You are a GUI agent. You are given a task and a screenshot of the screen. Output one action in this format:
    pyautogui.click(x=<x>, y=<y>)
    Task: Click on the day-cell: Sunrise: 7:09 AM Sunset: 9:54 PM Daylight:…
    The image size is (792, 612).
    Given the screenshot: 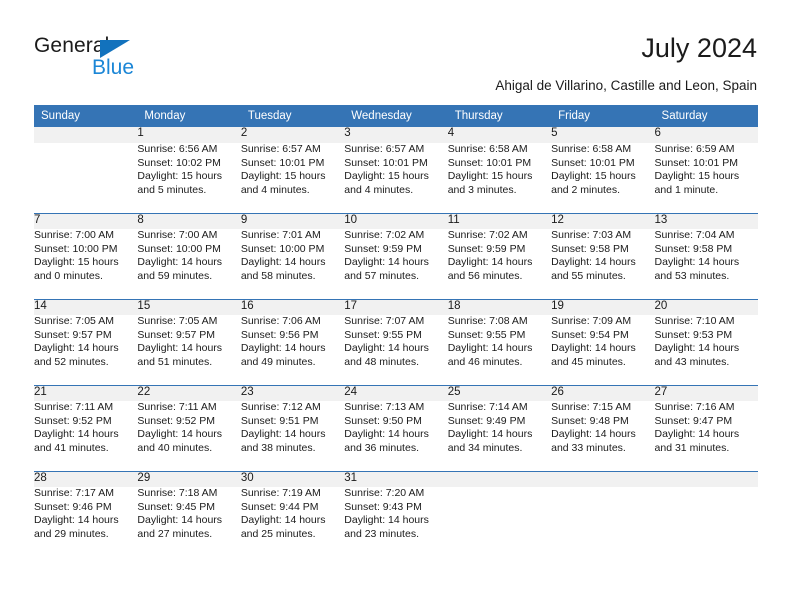 What is the action you would take?
    pyautogui.click(x=602, y=350)
    